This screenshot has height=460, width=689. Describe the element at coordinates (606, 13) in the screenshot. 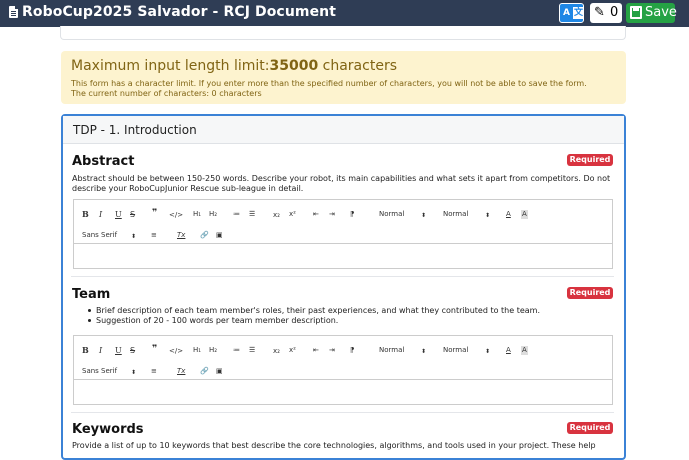

I see `edit-count-button: ✎ 0` at that location.